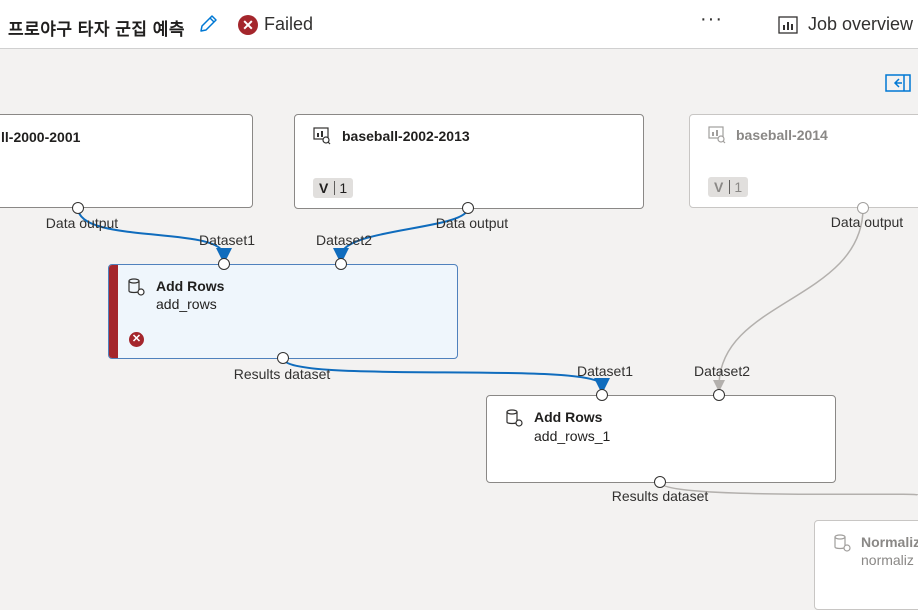 The height and width of the screenshot is (610, 918). What do you see at coordinates (136, 339) in the screenshot?
I see `node-failed-icon: ✕` at bounding box center [136, 339].